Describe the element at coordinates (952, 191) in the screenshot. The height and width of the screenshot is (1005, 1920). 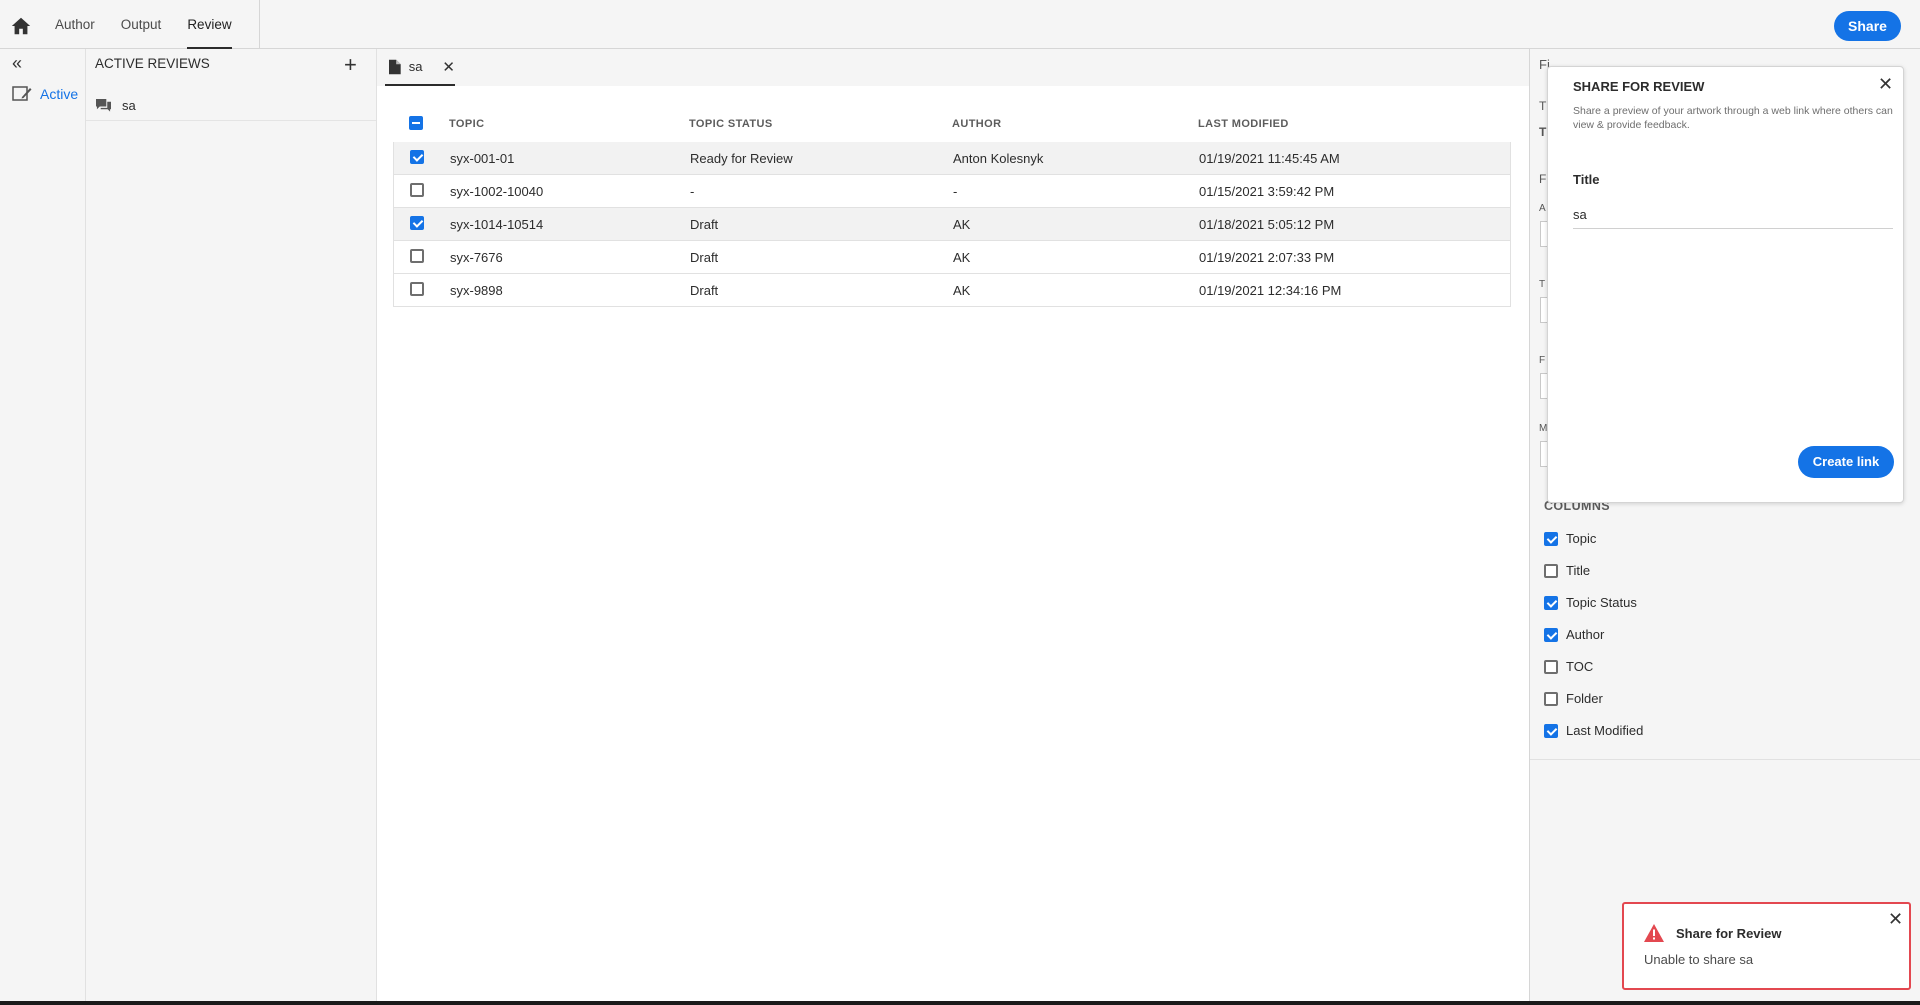
I see `table-row: syx-1002-10040 - - 01/15/2021 3:59:42 PM` at that location.